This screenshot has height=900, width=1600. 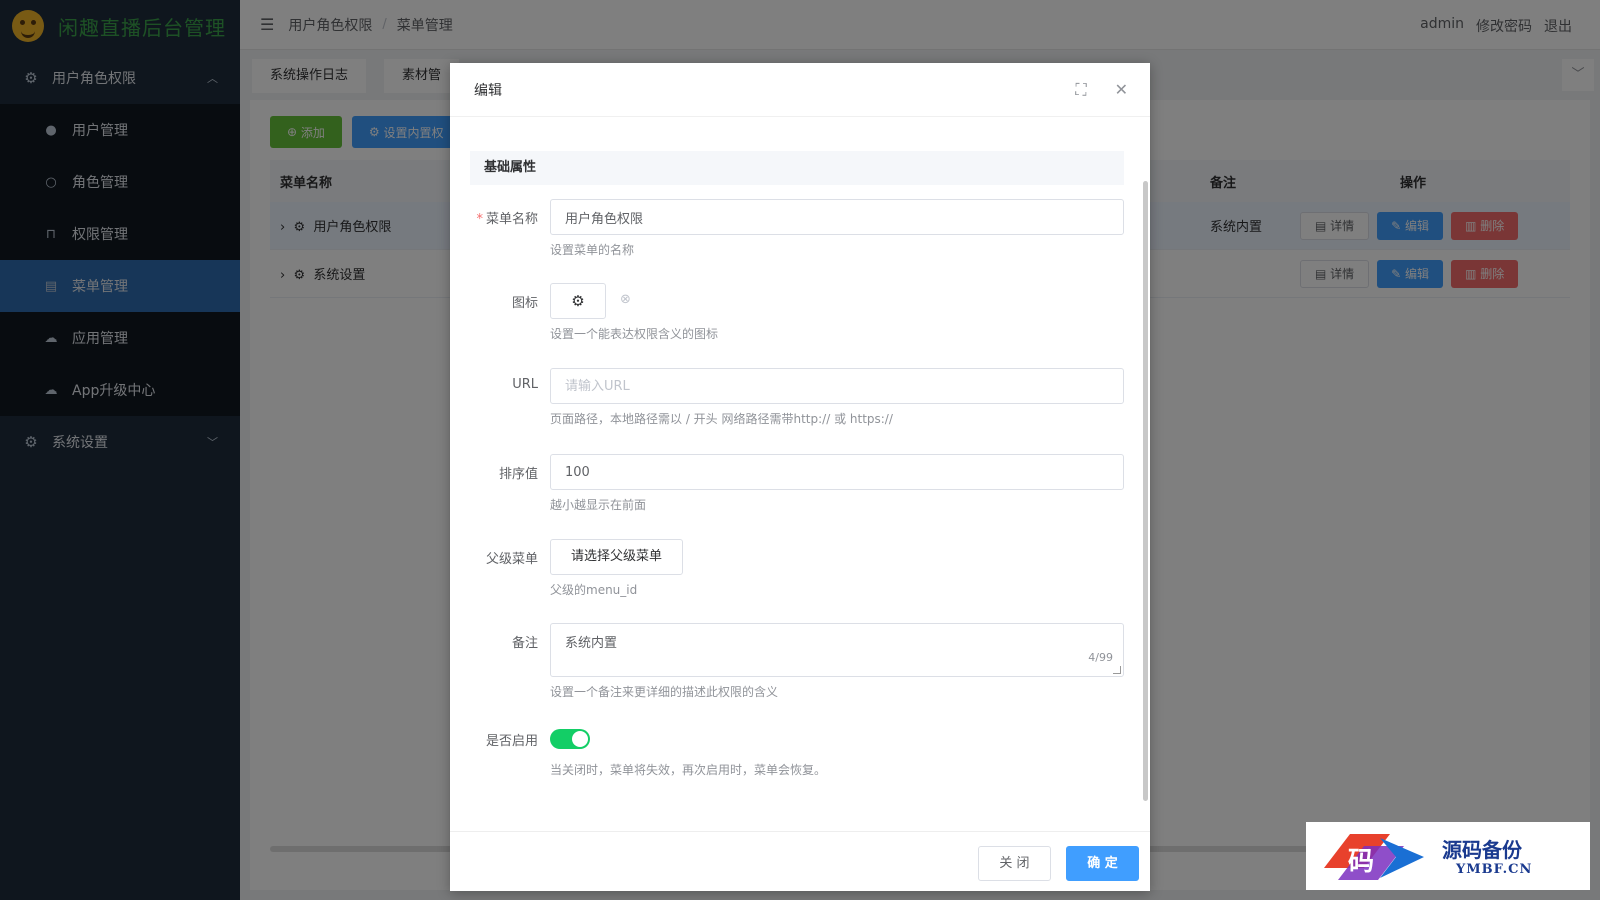 I want to click on sort-input, so click(x=837, y=472).